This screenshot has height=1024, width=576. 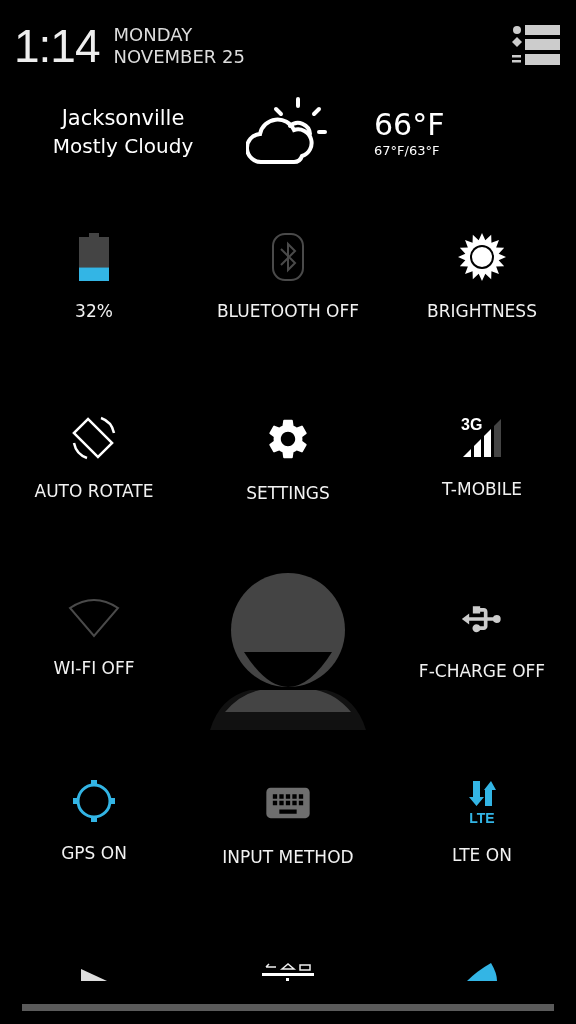 I want to click on signal-wedge-icon, so click(x=482, y=972).